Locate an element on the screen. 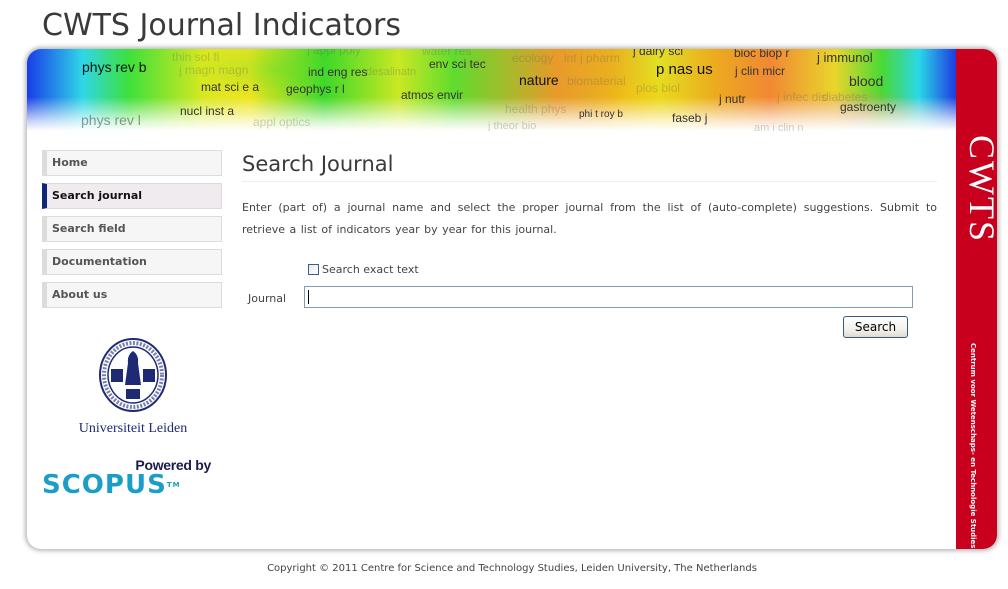 The height and width of the screenshot is (589, 1008). banner-word: j appl poly is located at coordinates (334, 53).